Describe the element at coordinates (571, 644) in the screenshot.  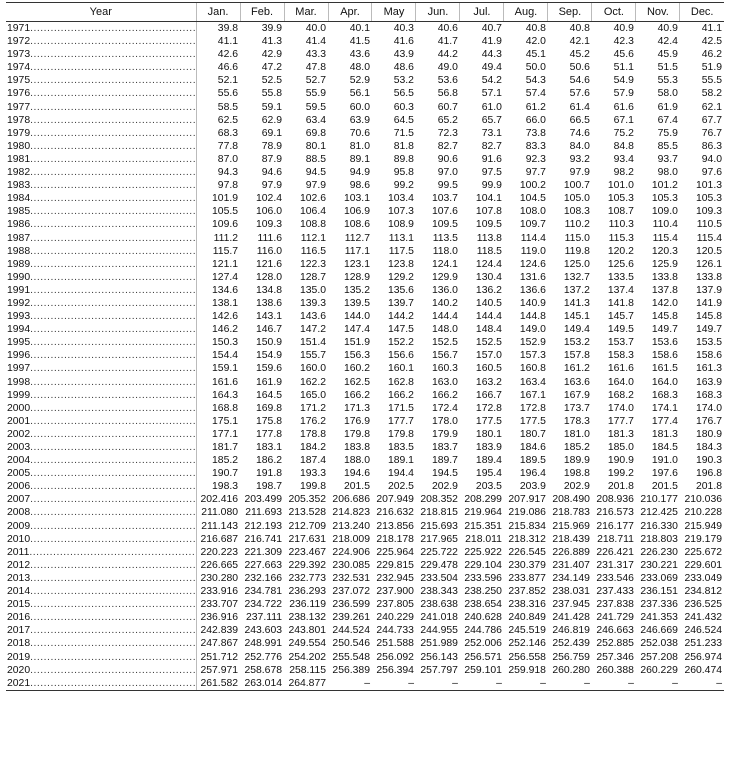
I see `value-cell: 252.439` at that location.